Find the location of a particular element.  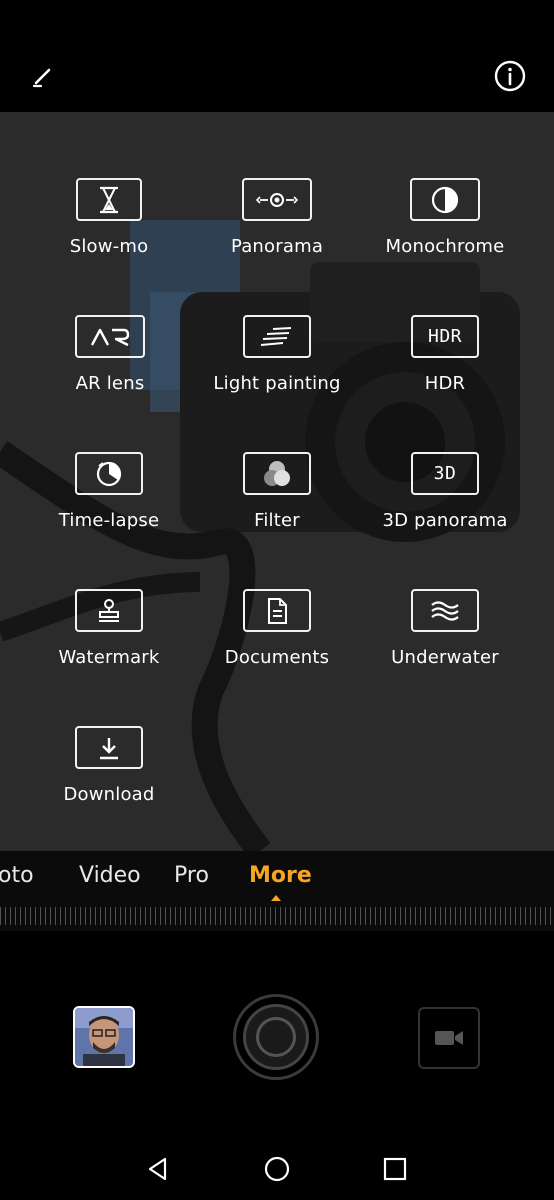

panorama-icon is located at coordinates (277, 199).